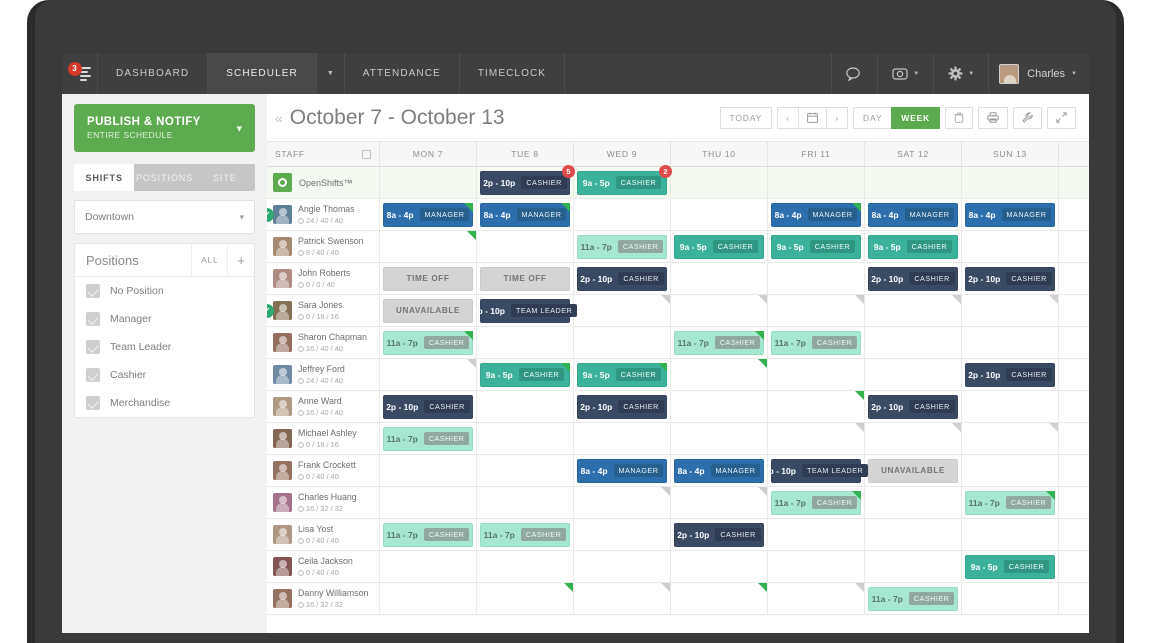 The image size is (1151, 643). Describe the element at coordinates (323, 342) in the screenshot. I see `staff-cell: Sharon Chapman 16 / 40 / 40` at that location.